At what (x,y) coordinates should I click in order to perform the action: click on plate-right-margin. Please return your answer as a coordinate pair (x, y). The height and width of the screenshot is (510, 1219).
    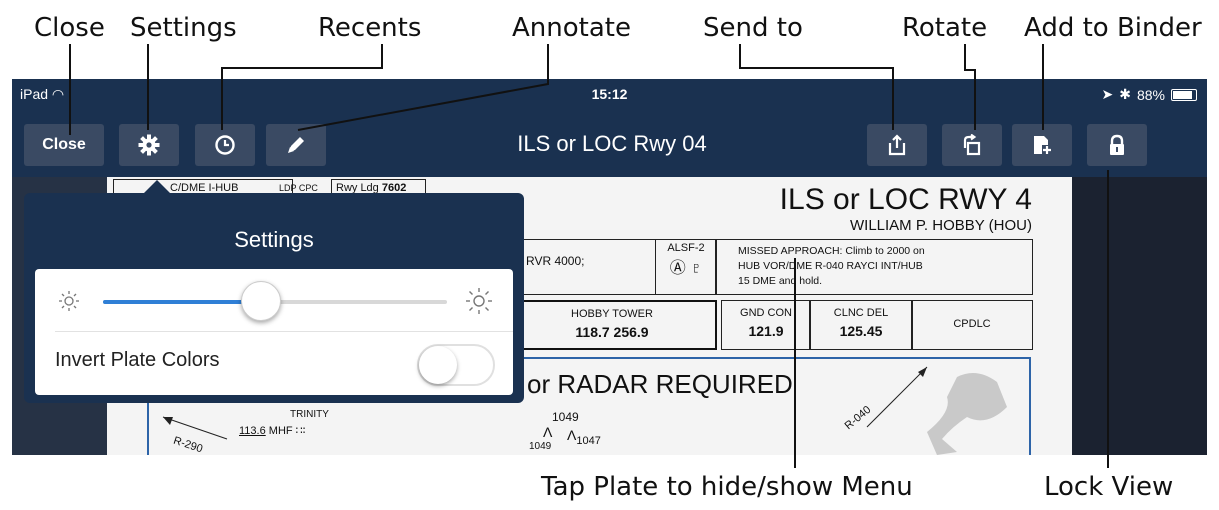
    Looking at the image, I should click on (1139, 316).